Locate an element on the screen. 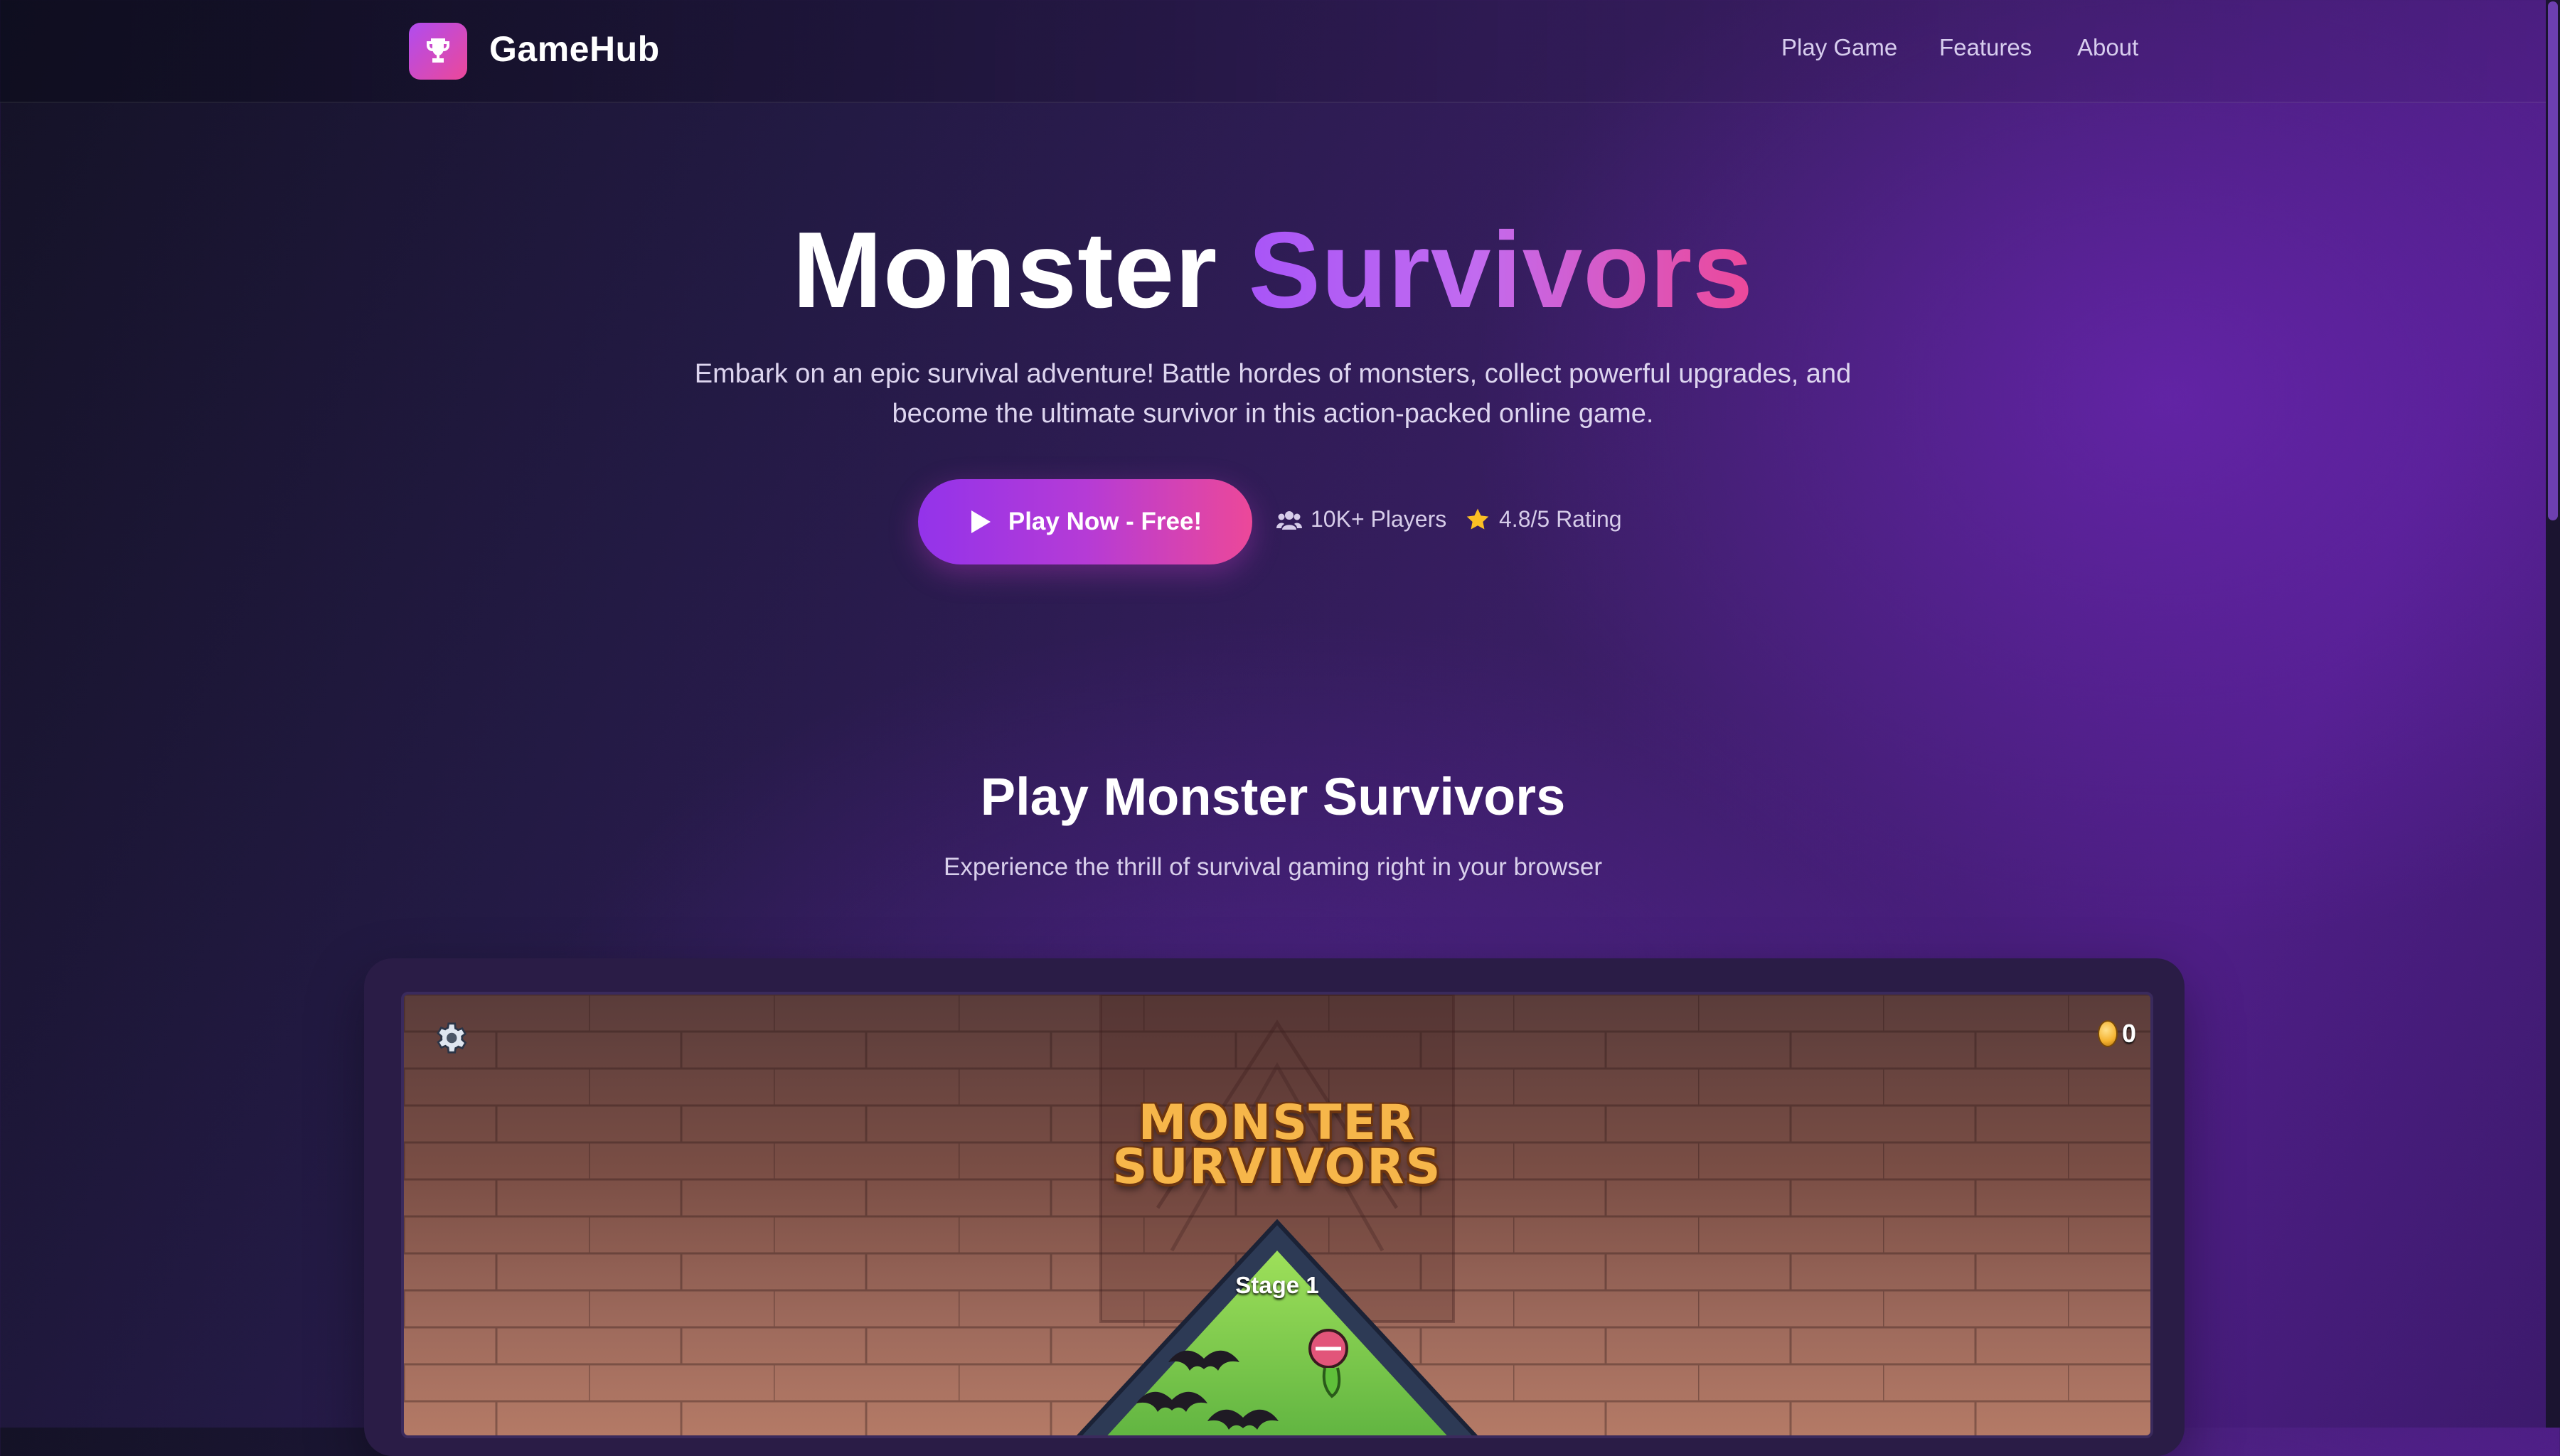 Image resolution: width=2560 pixels, height=1456 pixels. players-stat: 10K+ Players is located at coordinates (1361, 519).